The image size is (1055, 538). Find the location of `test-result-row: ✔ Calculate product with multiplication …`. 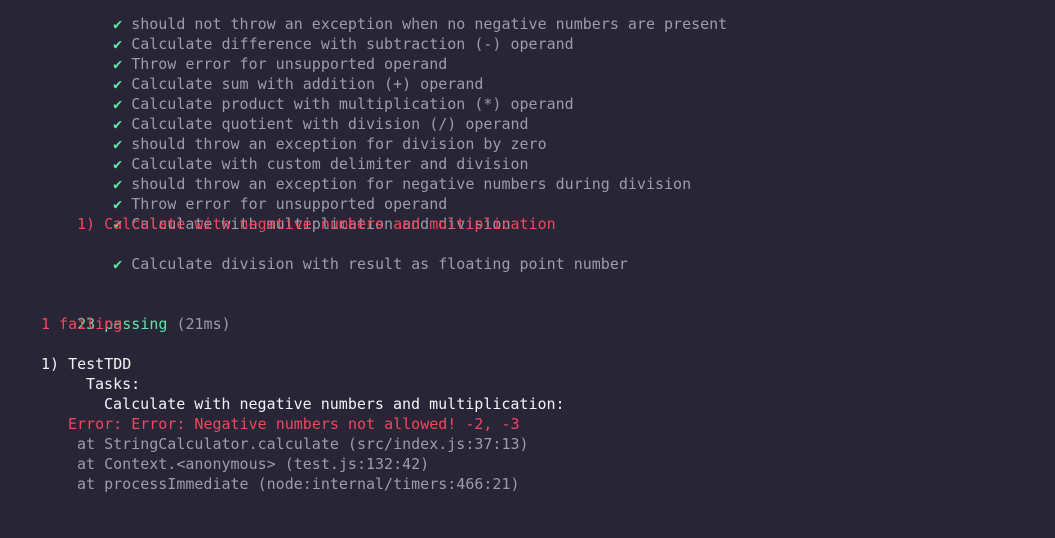

test-result-row: ✔ Calculate product with multiplication … is located at coordinates (325, 93).